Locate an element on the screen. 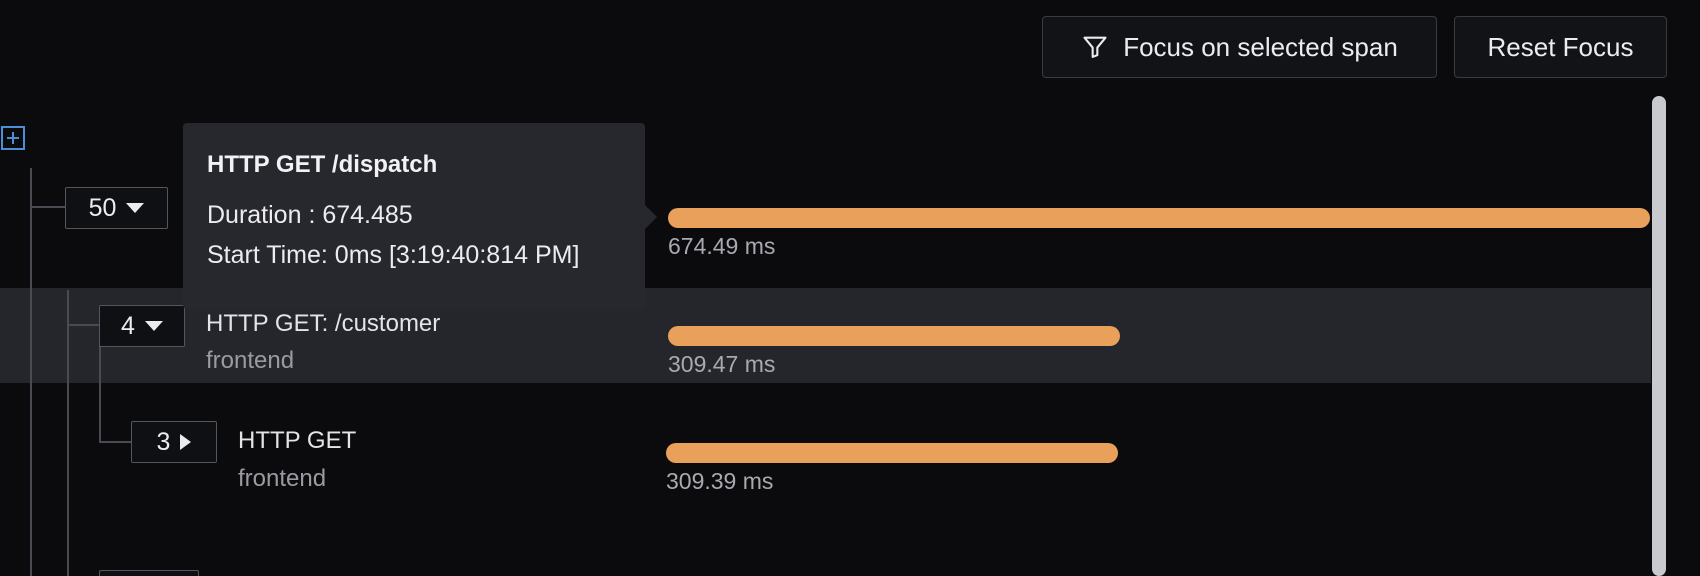 This screenshot has height=576, width=1700. span-name: HTTP GET: /customer is located at coordinates (323, 324).